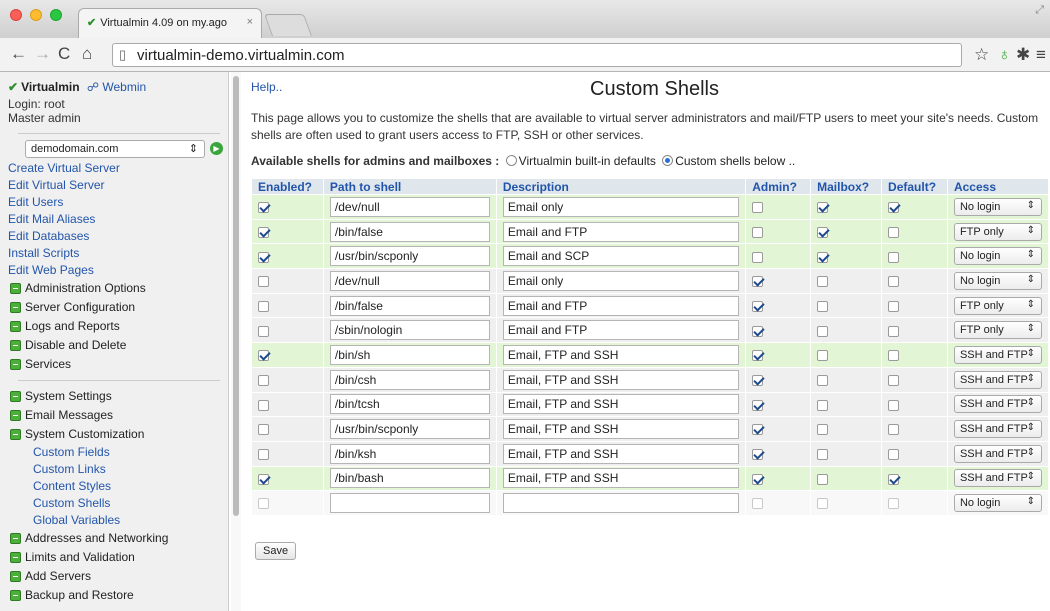 The height and width of the screenshot is (611, 1050). What do you see at coordinates (118, 345) in the screenshot?
I see `sidebar-section-disable-and-delete: Disable and Delete` at bounding box center [118, 345].